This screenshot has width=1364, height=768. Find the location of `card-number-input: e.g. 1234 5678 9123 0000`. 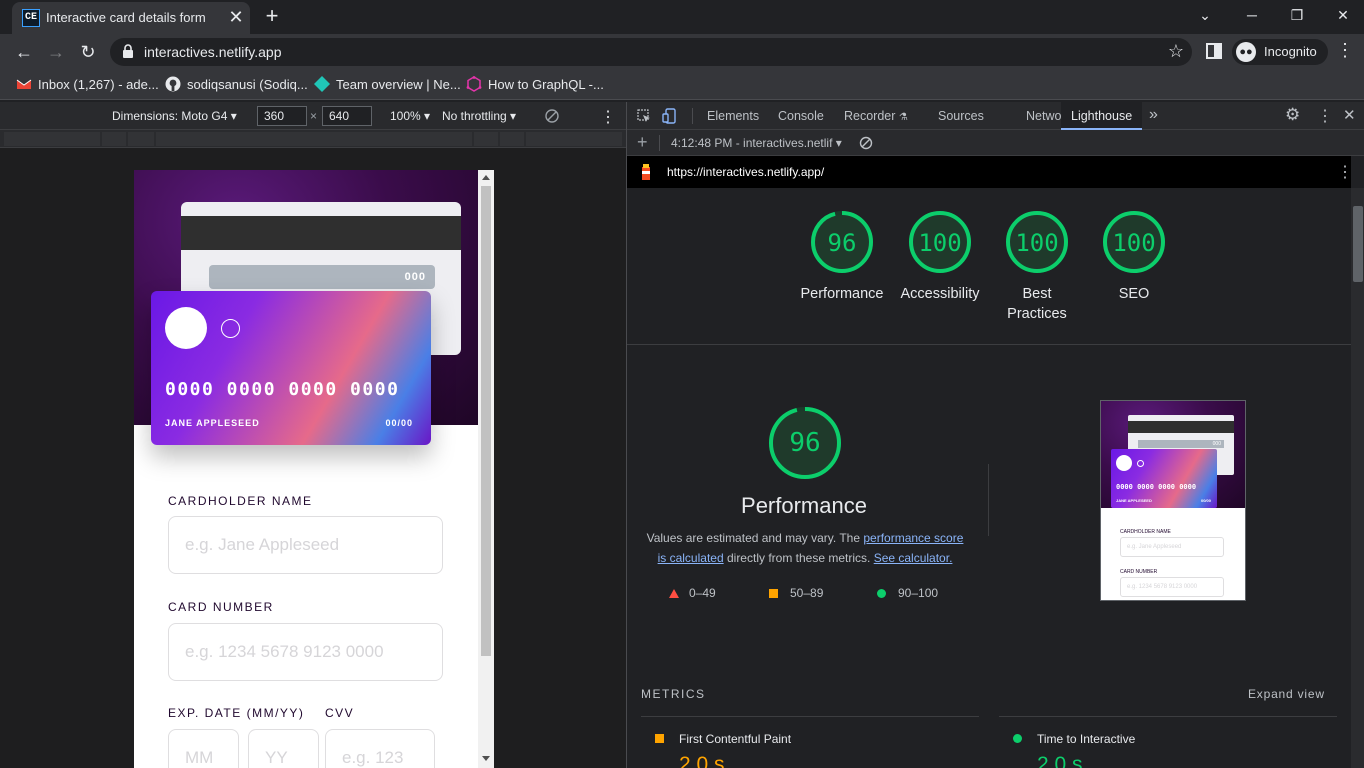

card-number-input: e.g. 1234 5678 9123 0000 is located at coordinates (305, 652).